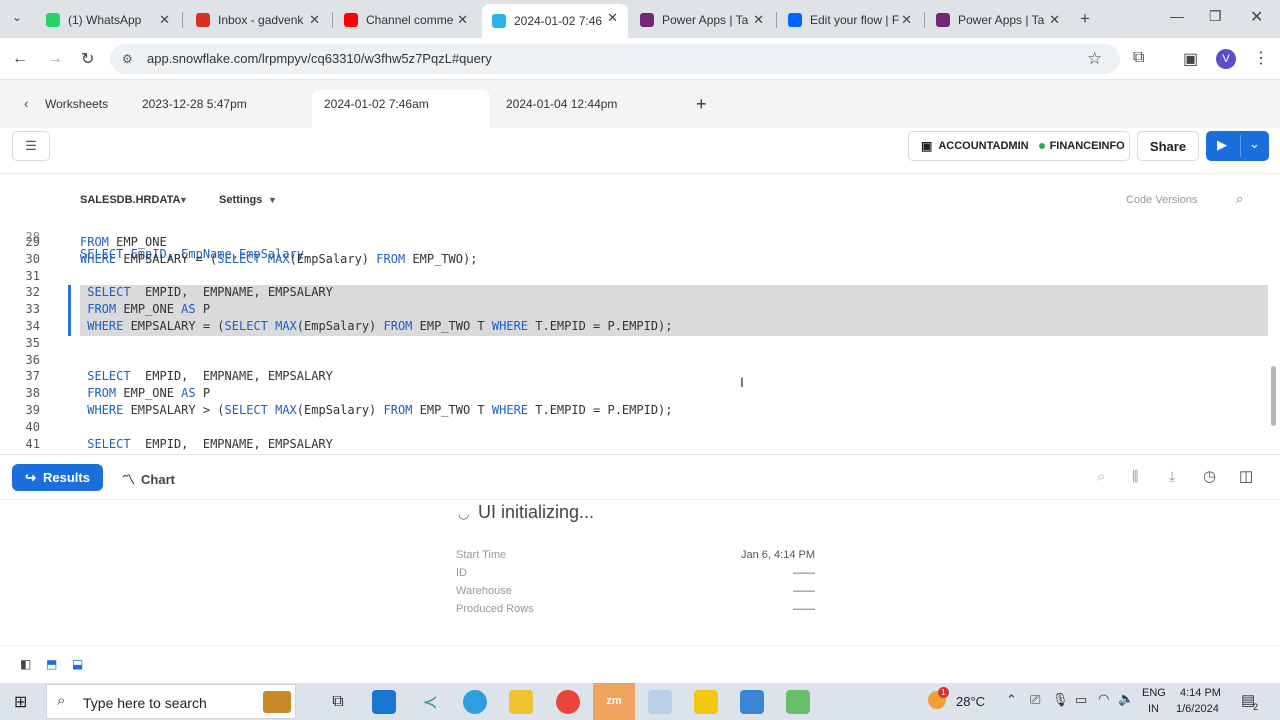  Describe the element at coordinates (210, 443) in the screenshot. I see `code-text: SELECT EMPID, EMPNAME, EMPSALARY` at that location.